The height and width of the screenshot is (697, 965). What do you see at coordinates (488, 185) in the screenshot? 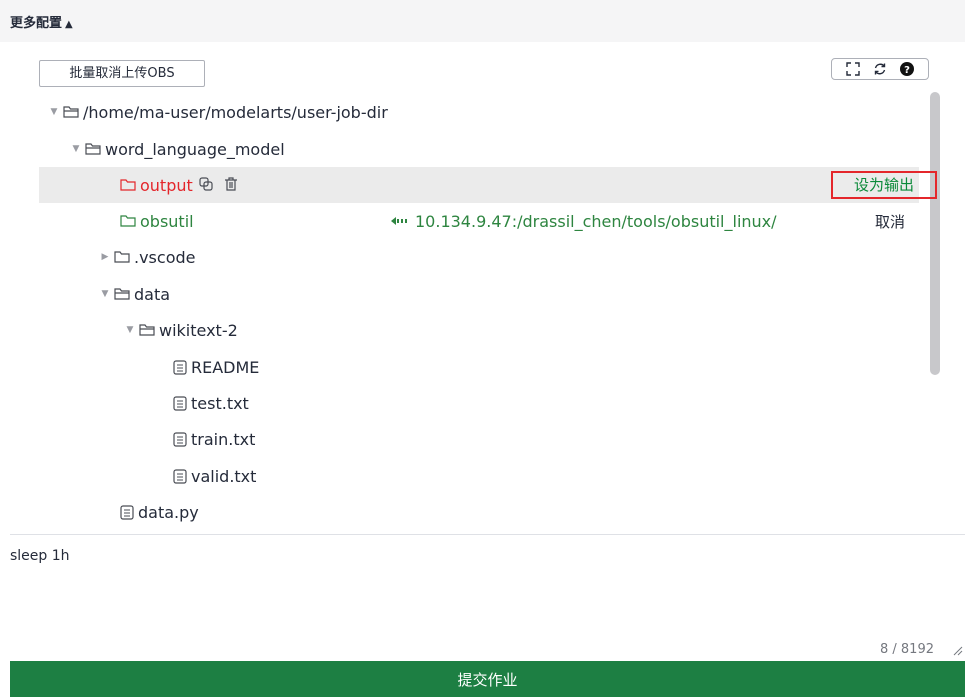
I see `tree-row-output: output 设为输出` at bounding box center [488, 185].